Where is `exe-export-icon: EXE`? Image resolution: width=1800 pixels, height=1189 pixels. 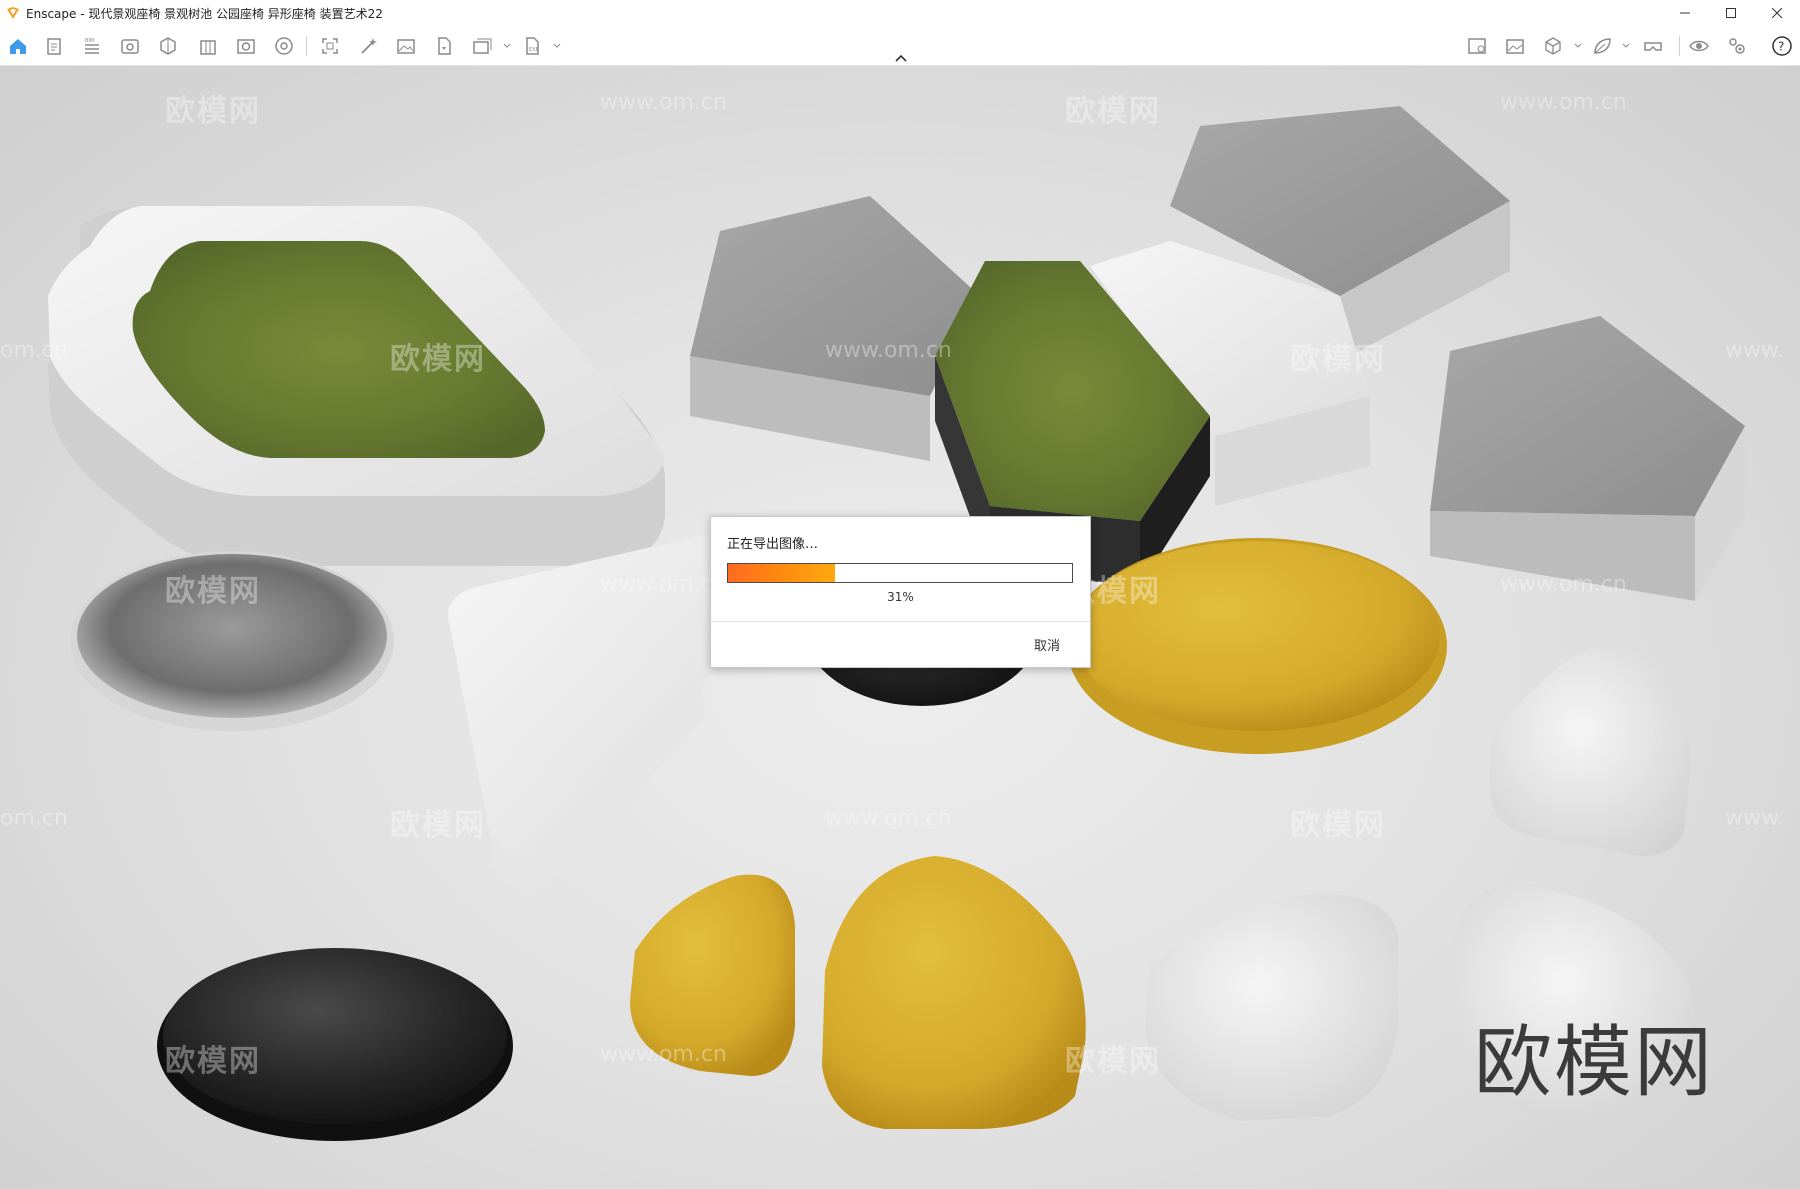
exe-export-icon: EXE is located at coordinates (532, 46).